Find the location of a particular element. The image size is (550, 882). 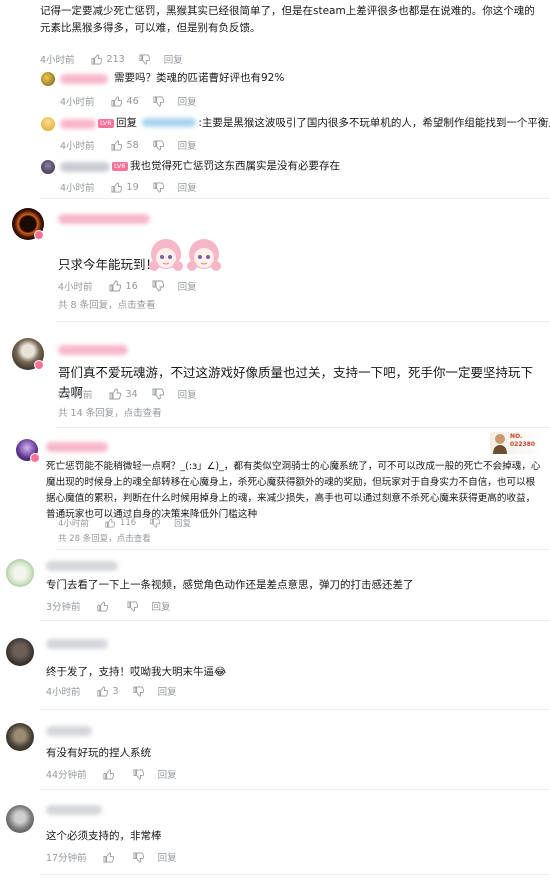

view-more-replies: 共 14 条回复，点击查看 is located at coordinates (110, 412).